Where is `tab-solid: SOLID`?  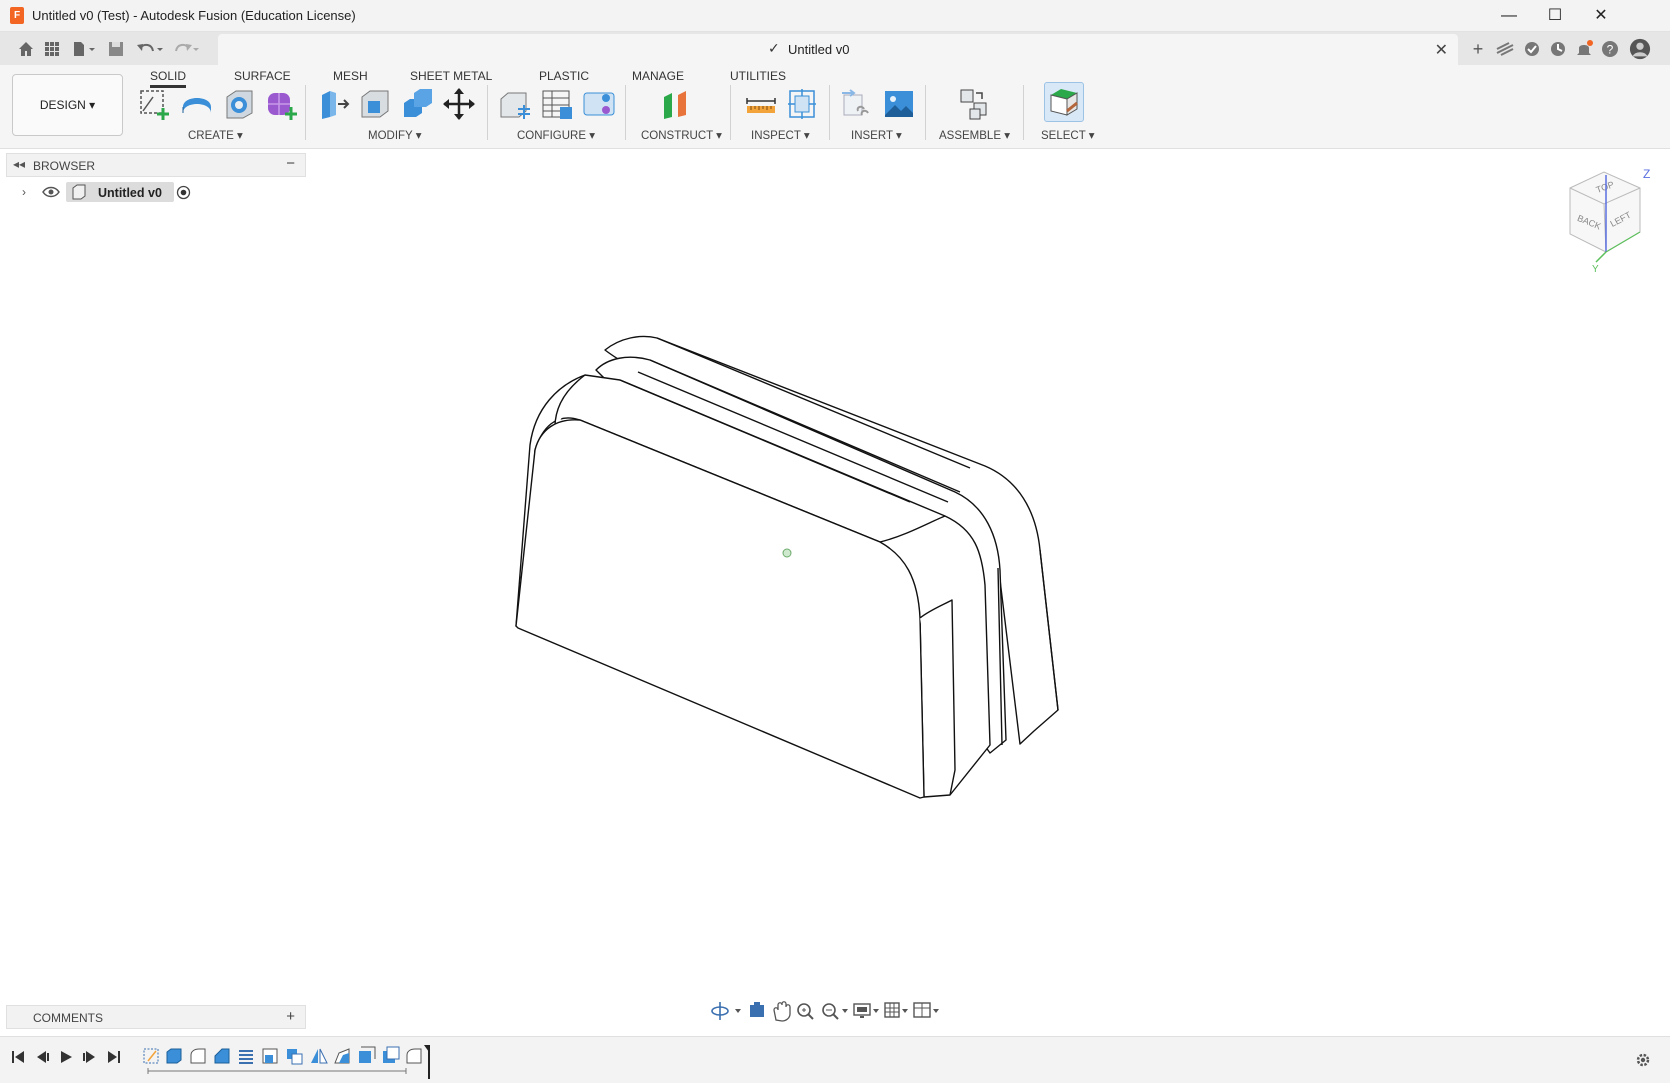 tab-solid: SOLID is located at coordinates (168, 78).